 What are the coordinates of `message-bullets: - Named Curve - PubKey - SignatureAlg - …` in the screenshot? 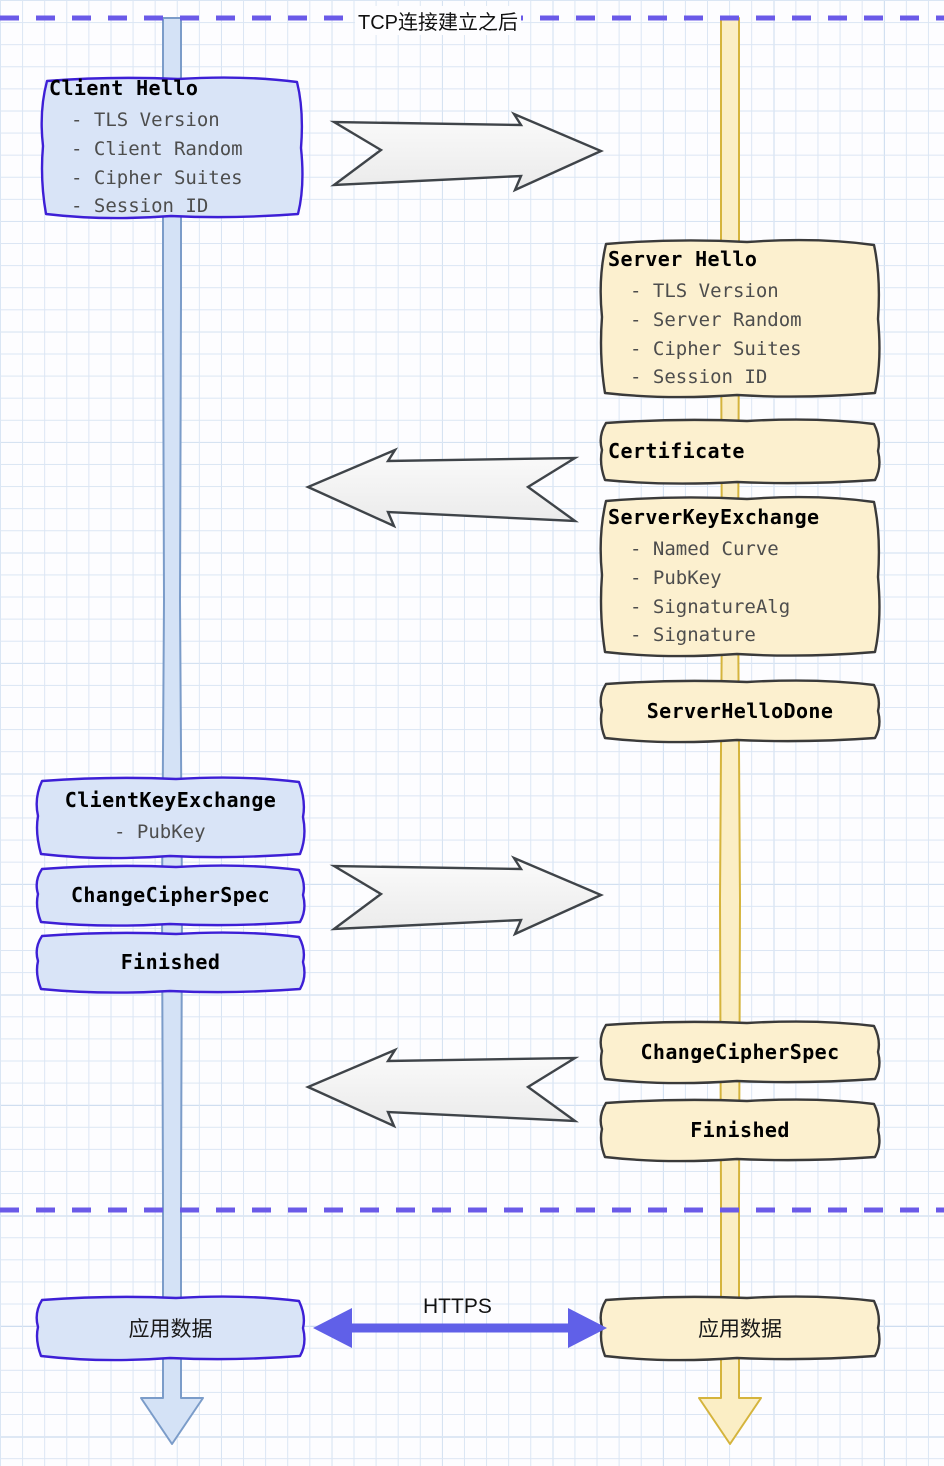 It's located at (740, 593).